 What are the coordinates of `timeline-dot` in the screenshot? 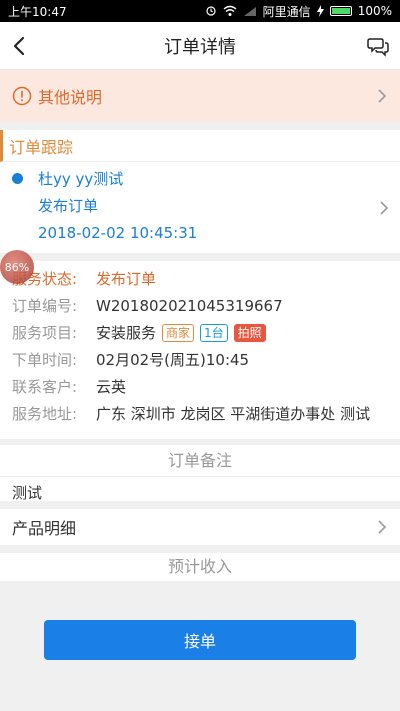 It's located at (17, 178).